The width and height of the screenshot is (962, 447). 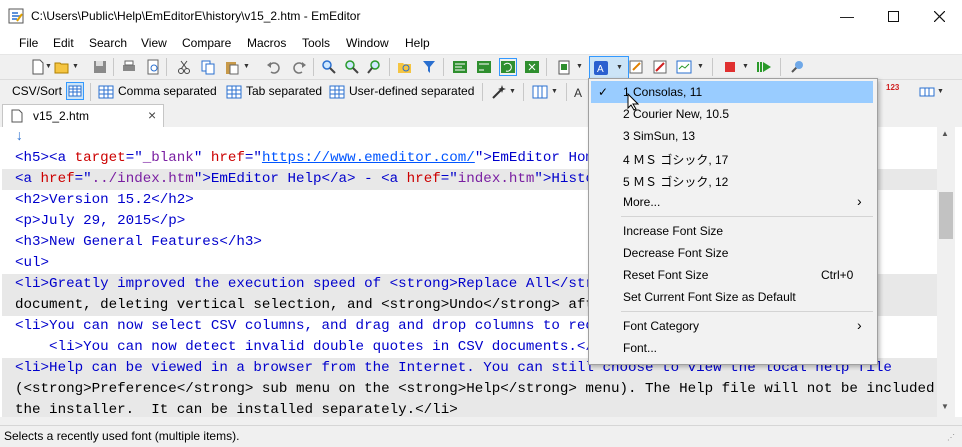 I want to click on more-dropdown-arrow-icon: ▼, so click(x=940, y=91).